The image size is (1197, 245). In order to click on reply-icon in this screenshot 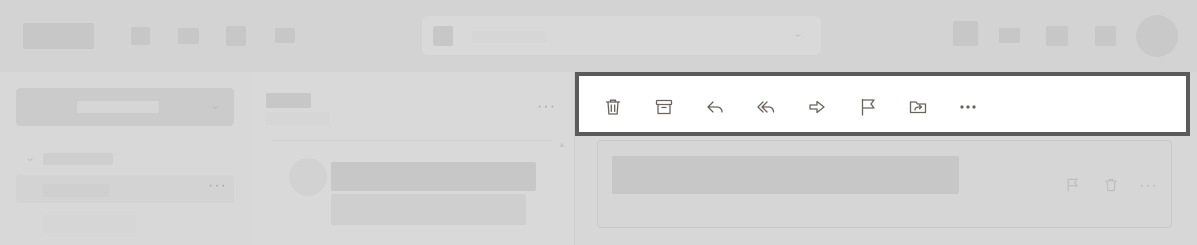, I will do `click(715, 107)`.